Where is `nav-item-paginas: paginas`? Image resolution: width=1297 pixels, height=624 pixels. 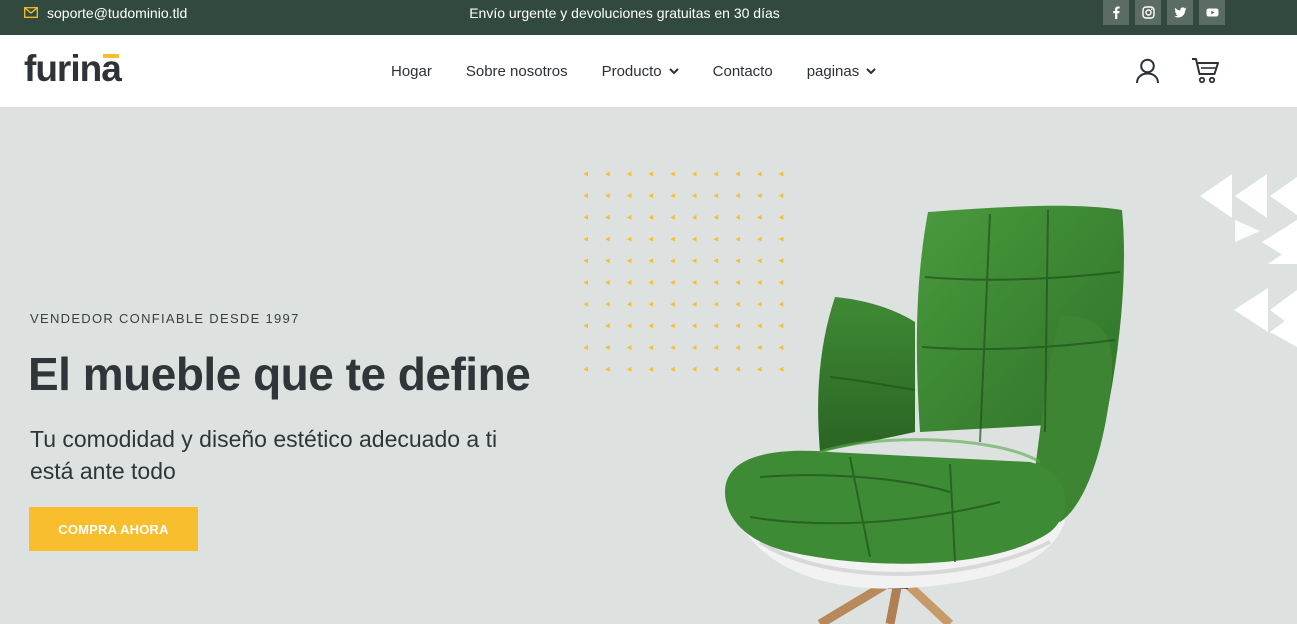 nav-item-paginas: paginas is located at coordinates (842, 71).